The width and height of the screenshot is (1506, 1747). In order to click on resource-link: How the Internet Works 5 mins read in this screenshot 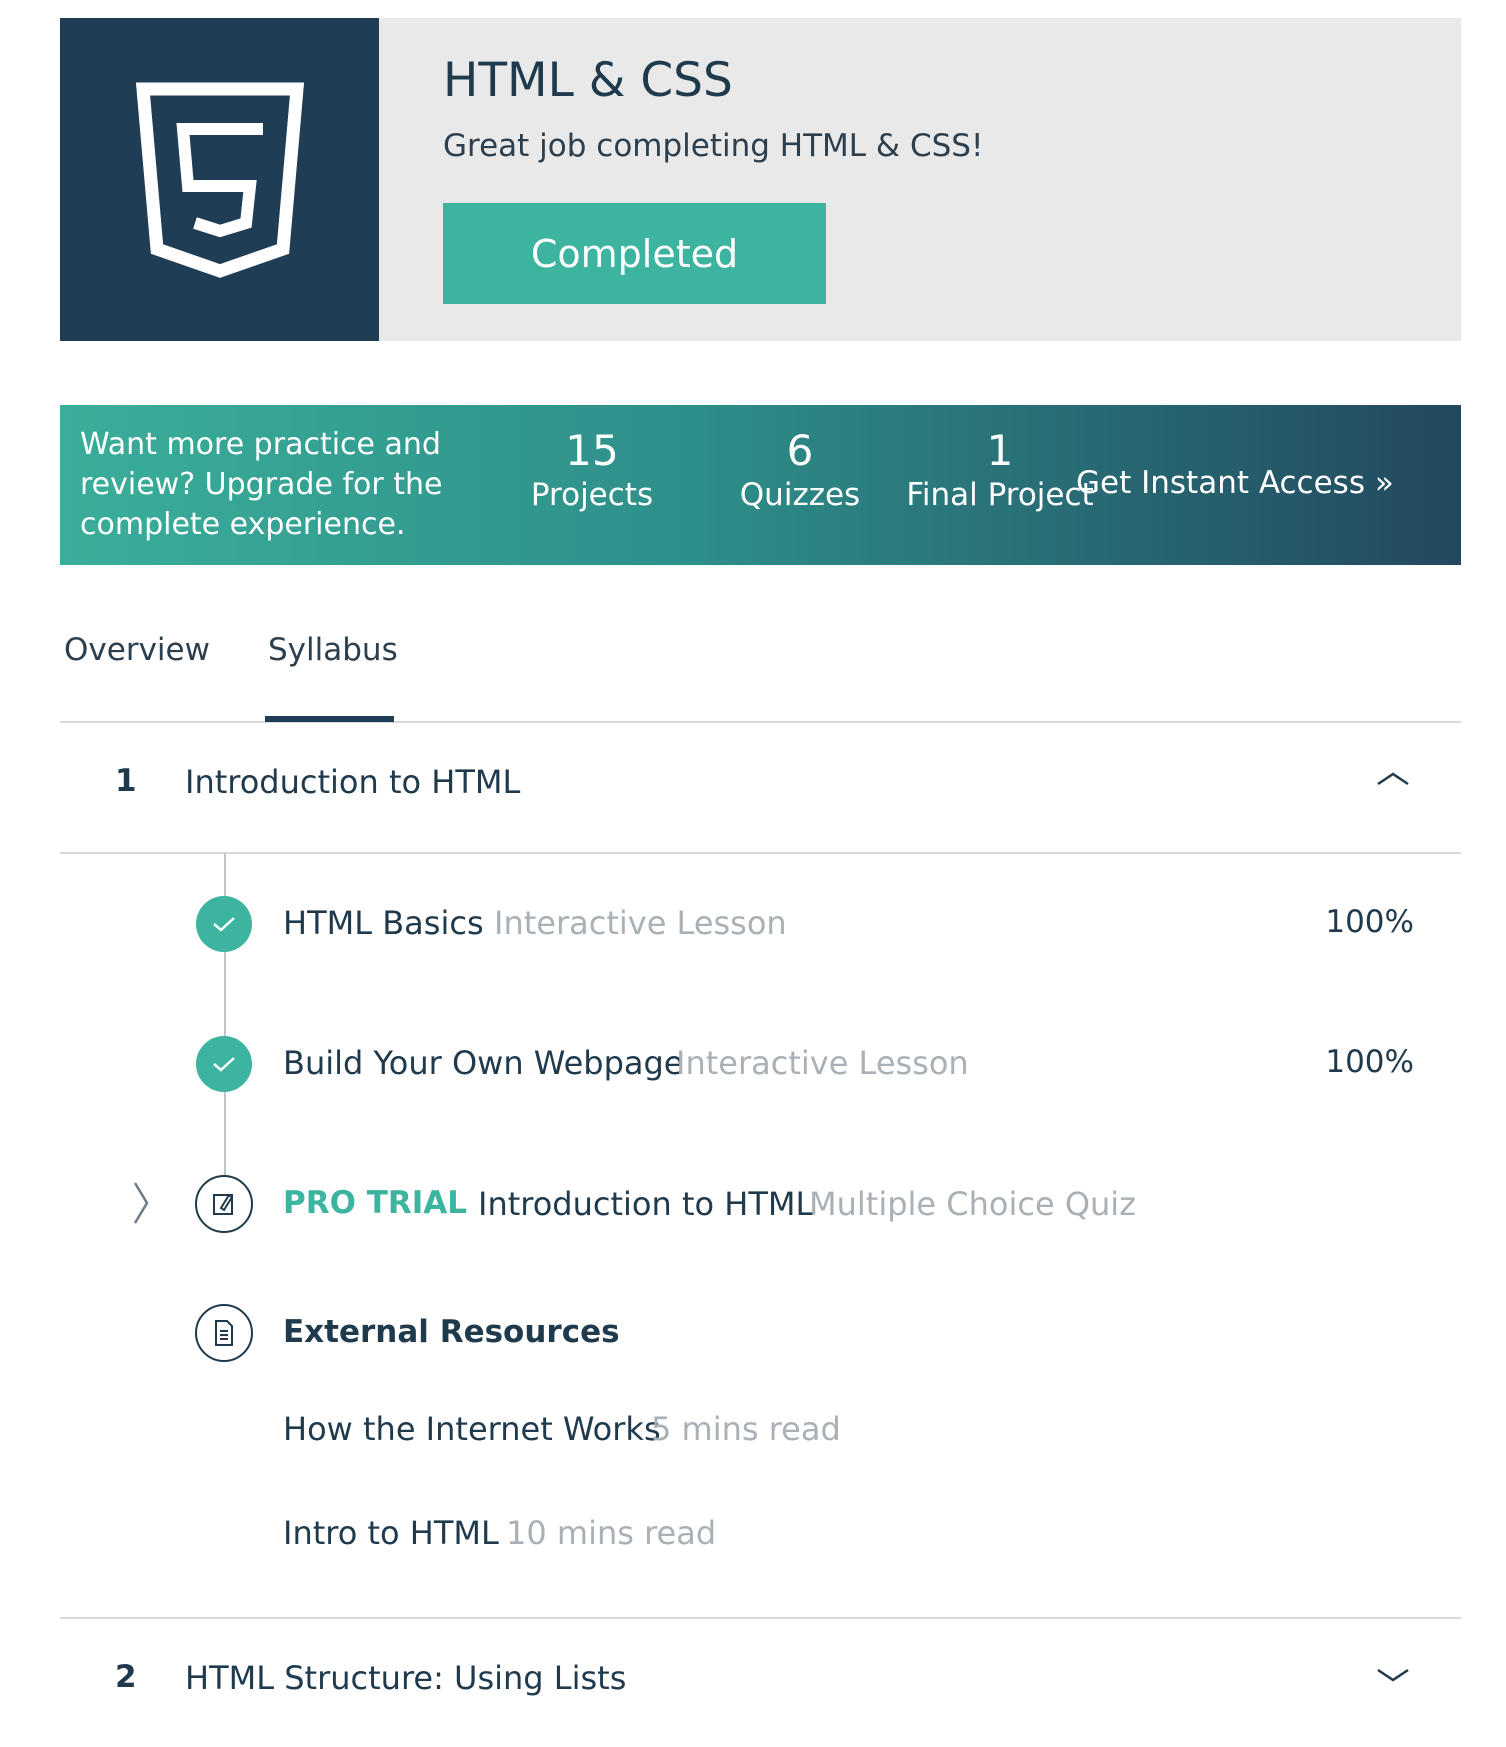, I will do `click(760, 1430)`.